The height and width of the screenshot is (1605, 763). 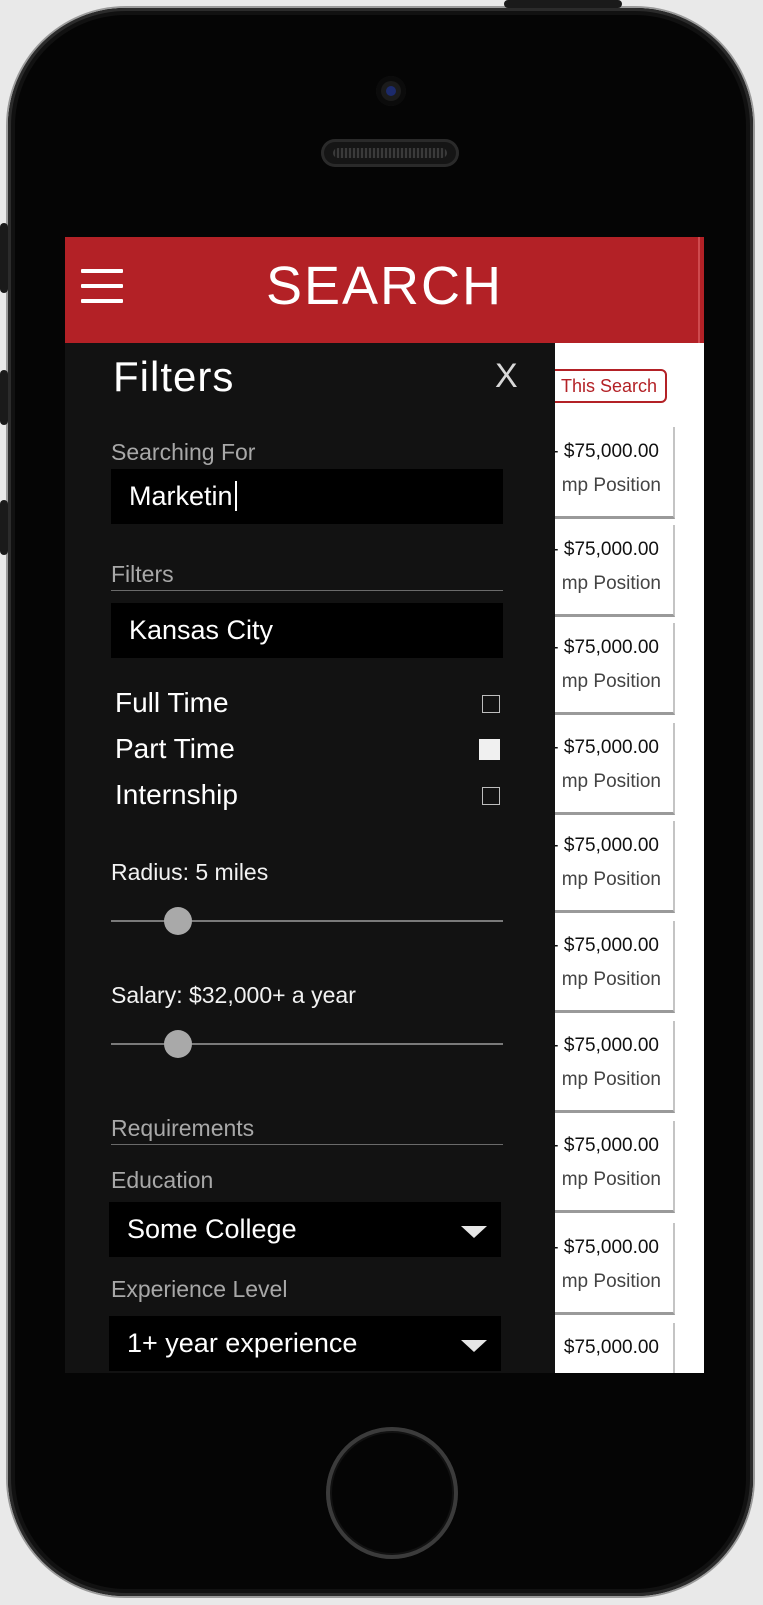 I want to click on experience-select-value: 1+ year experience, so click(x=242, y=1343).